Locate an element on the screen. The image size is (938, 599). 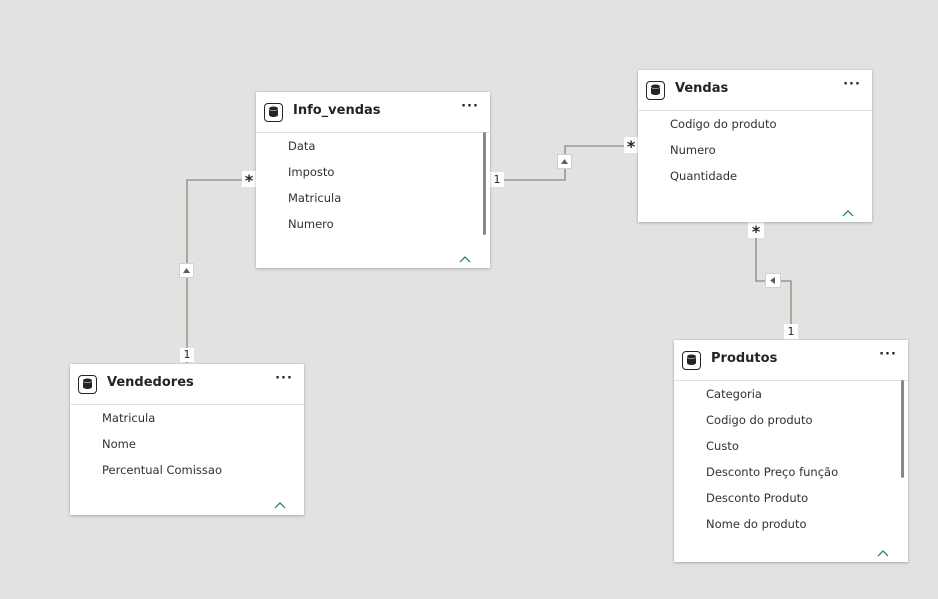
field-list: Matricula Nome Percentual Comissao is located at coordinates (195, 450).